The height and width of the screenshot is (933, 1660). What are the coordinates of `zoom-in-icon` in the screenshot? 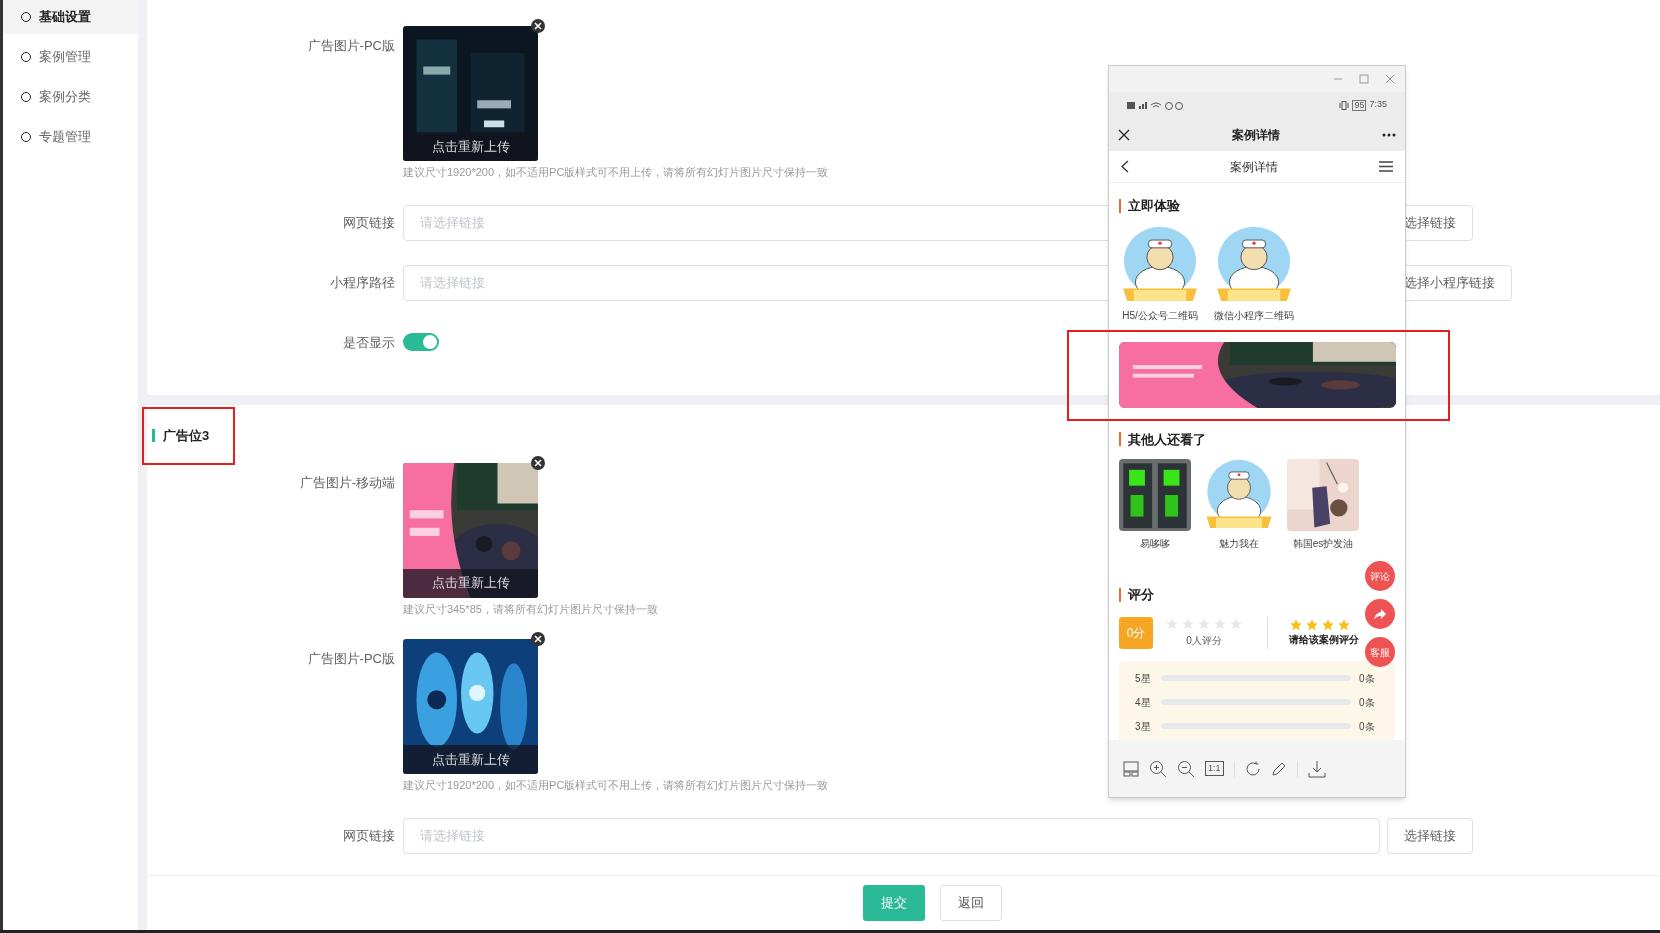 It's located at (1158, 768).